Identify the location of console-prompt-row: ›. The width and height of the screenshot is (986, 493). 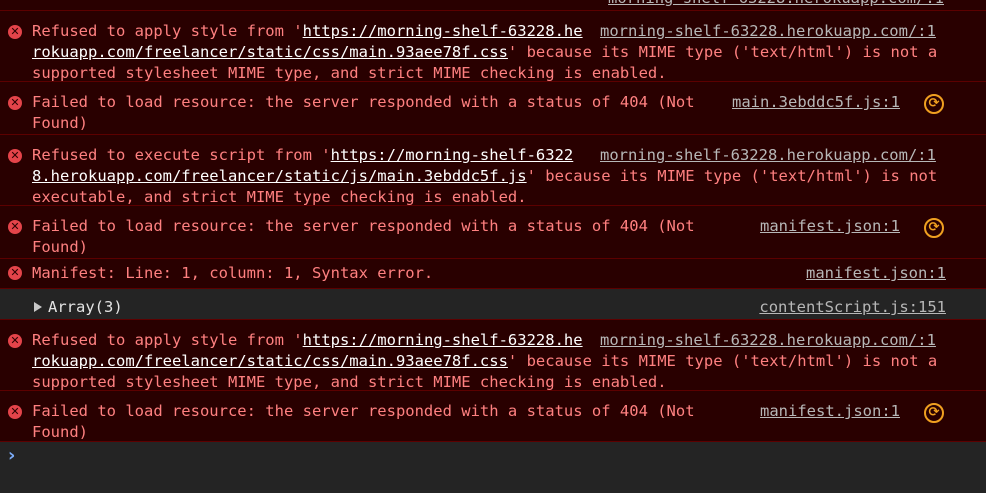
(493, 467).